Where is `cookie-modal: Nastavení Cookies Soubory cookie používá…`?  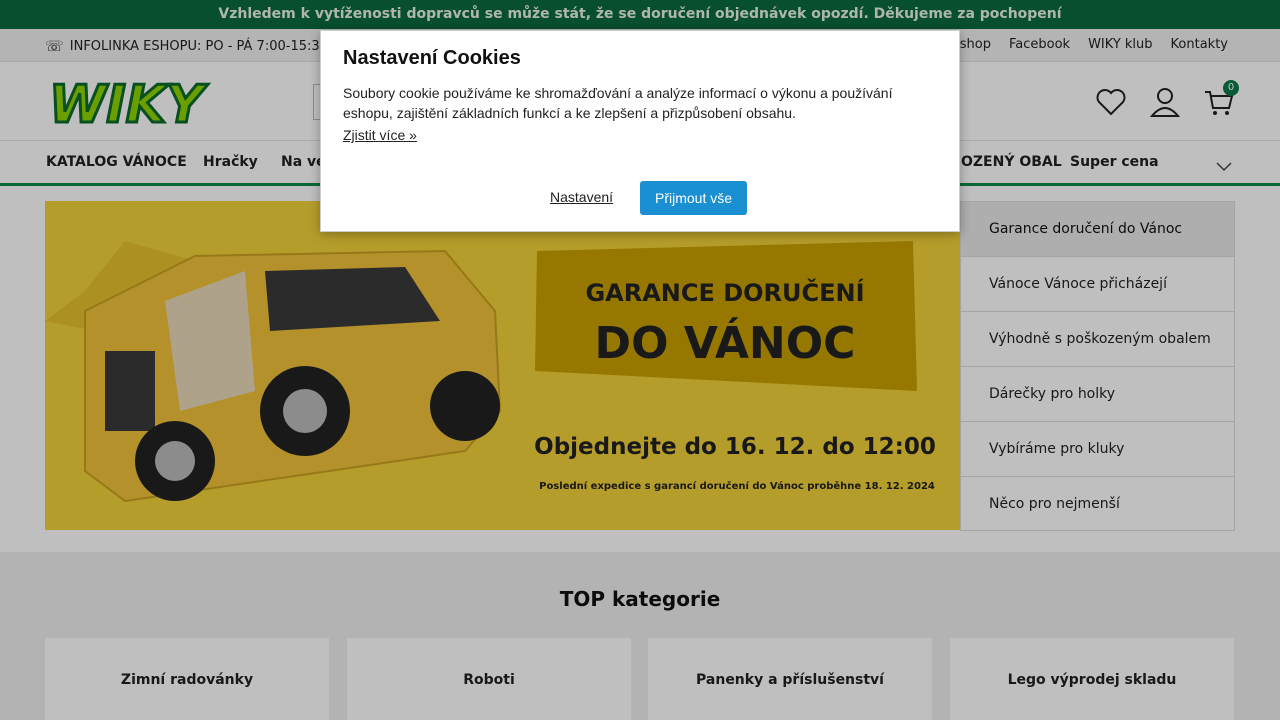 cookie-modal: Nastavení Cookies Soubory cookie používá… is located at coordinates (640, 131).